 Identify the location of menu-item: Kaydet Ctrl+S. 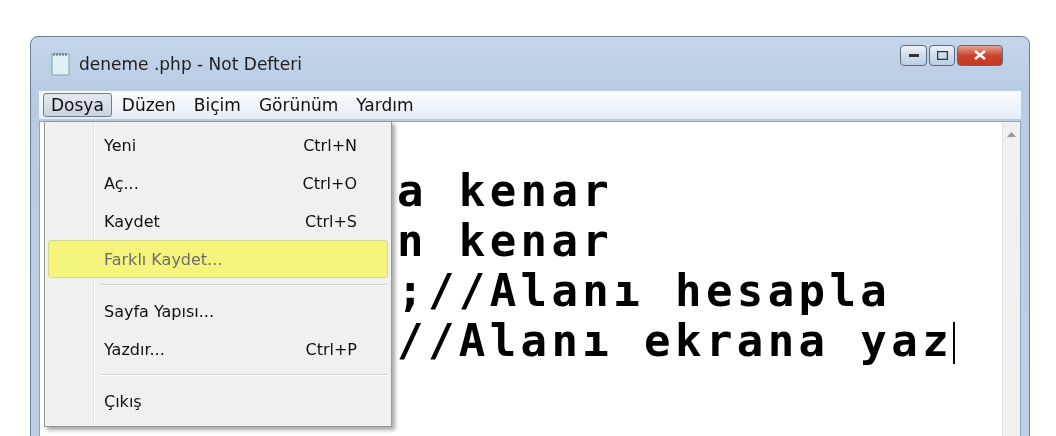
(218, 221).